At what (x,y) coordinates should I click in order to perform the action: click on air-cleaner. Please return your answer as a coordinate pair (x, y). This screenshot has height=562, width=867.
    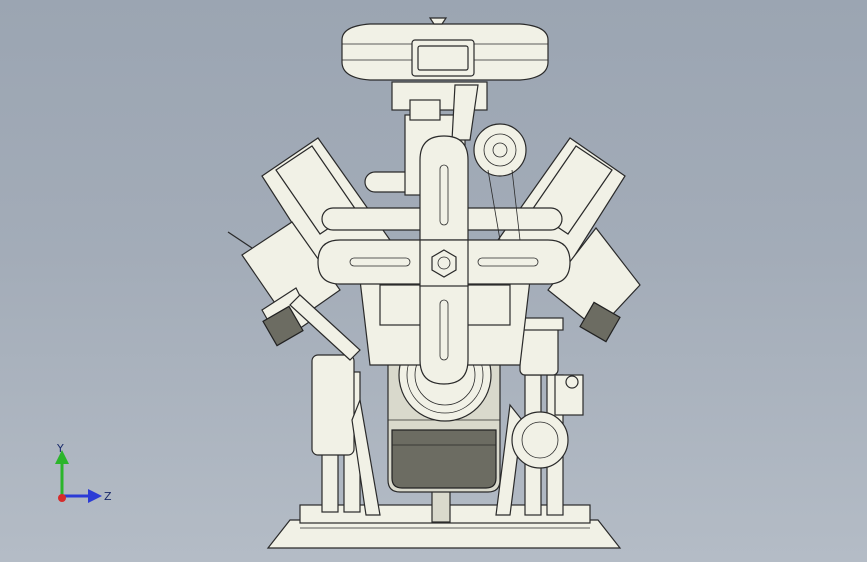
    Looking at the image, I should click on (445, 49).